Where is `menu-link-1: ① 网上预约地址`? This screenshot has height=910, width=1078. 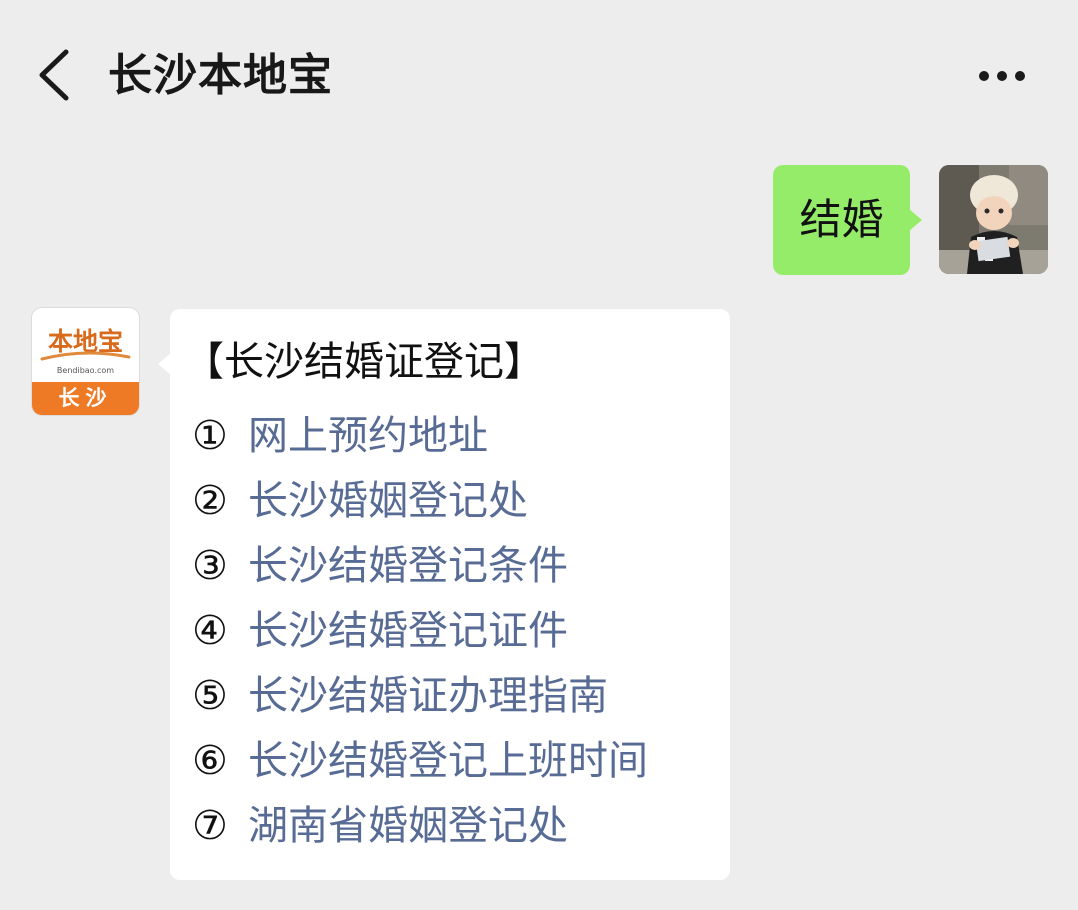
menu-link-1: ① 网上预约地址 is located at coordinates (420, 435).